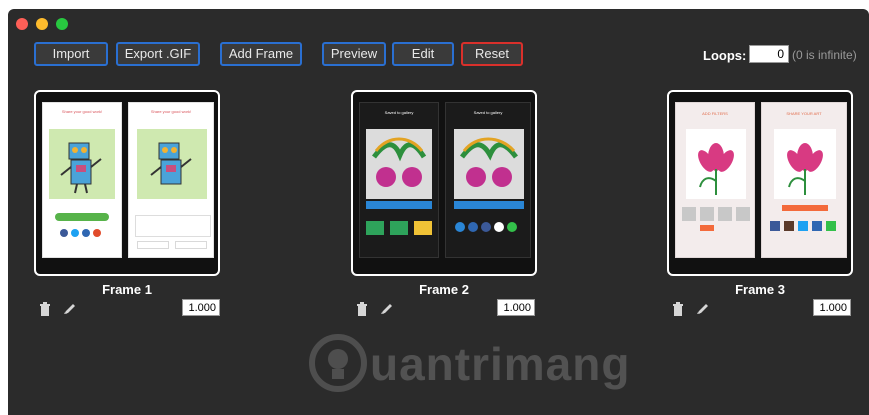 This screenshot has height=415, width=869. I want to click on frame-1-button-right, so click(191, 245).